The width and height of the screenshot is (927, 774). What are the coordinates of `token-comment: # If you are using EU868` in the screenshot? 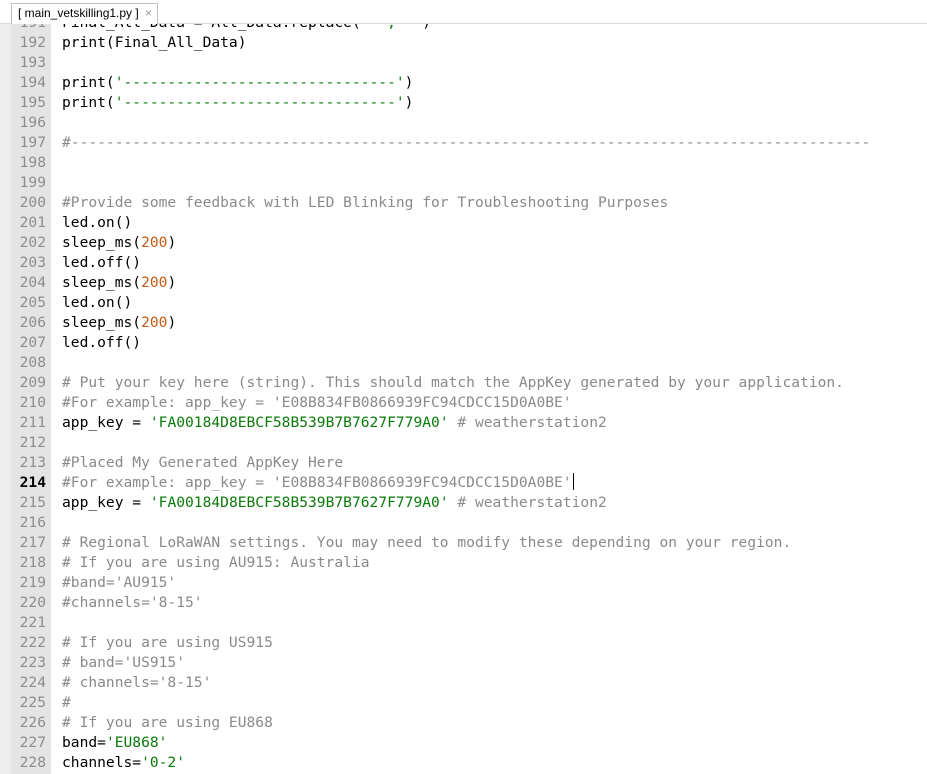 It's located at (167, 722).